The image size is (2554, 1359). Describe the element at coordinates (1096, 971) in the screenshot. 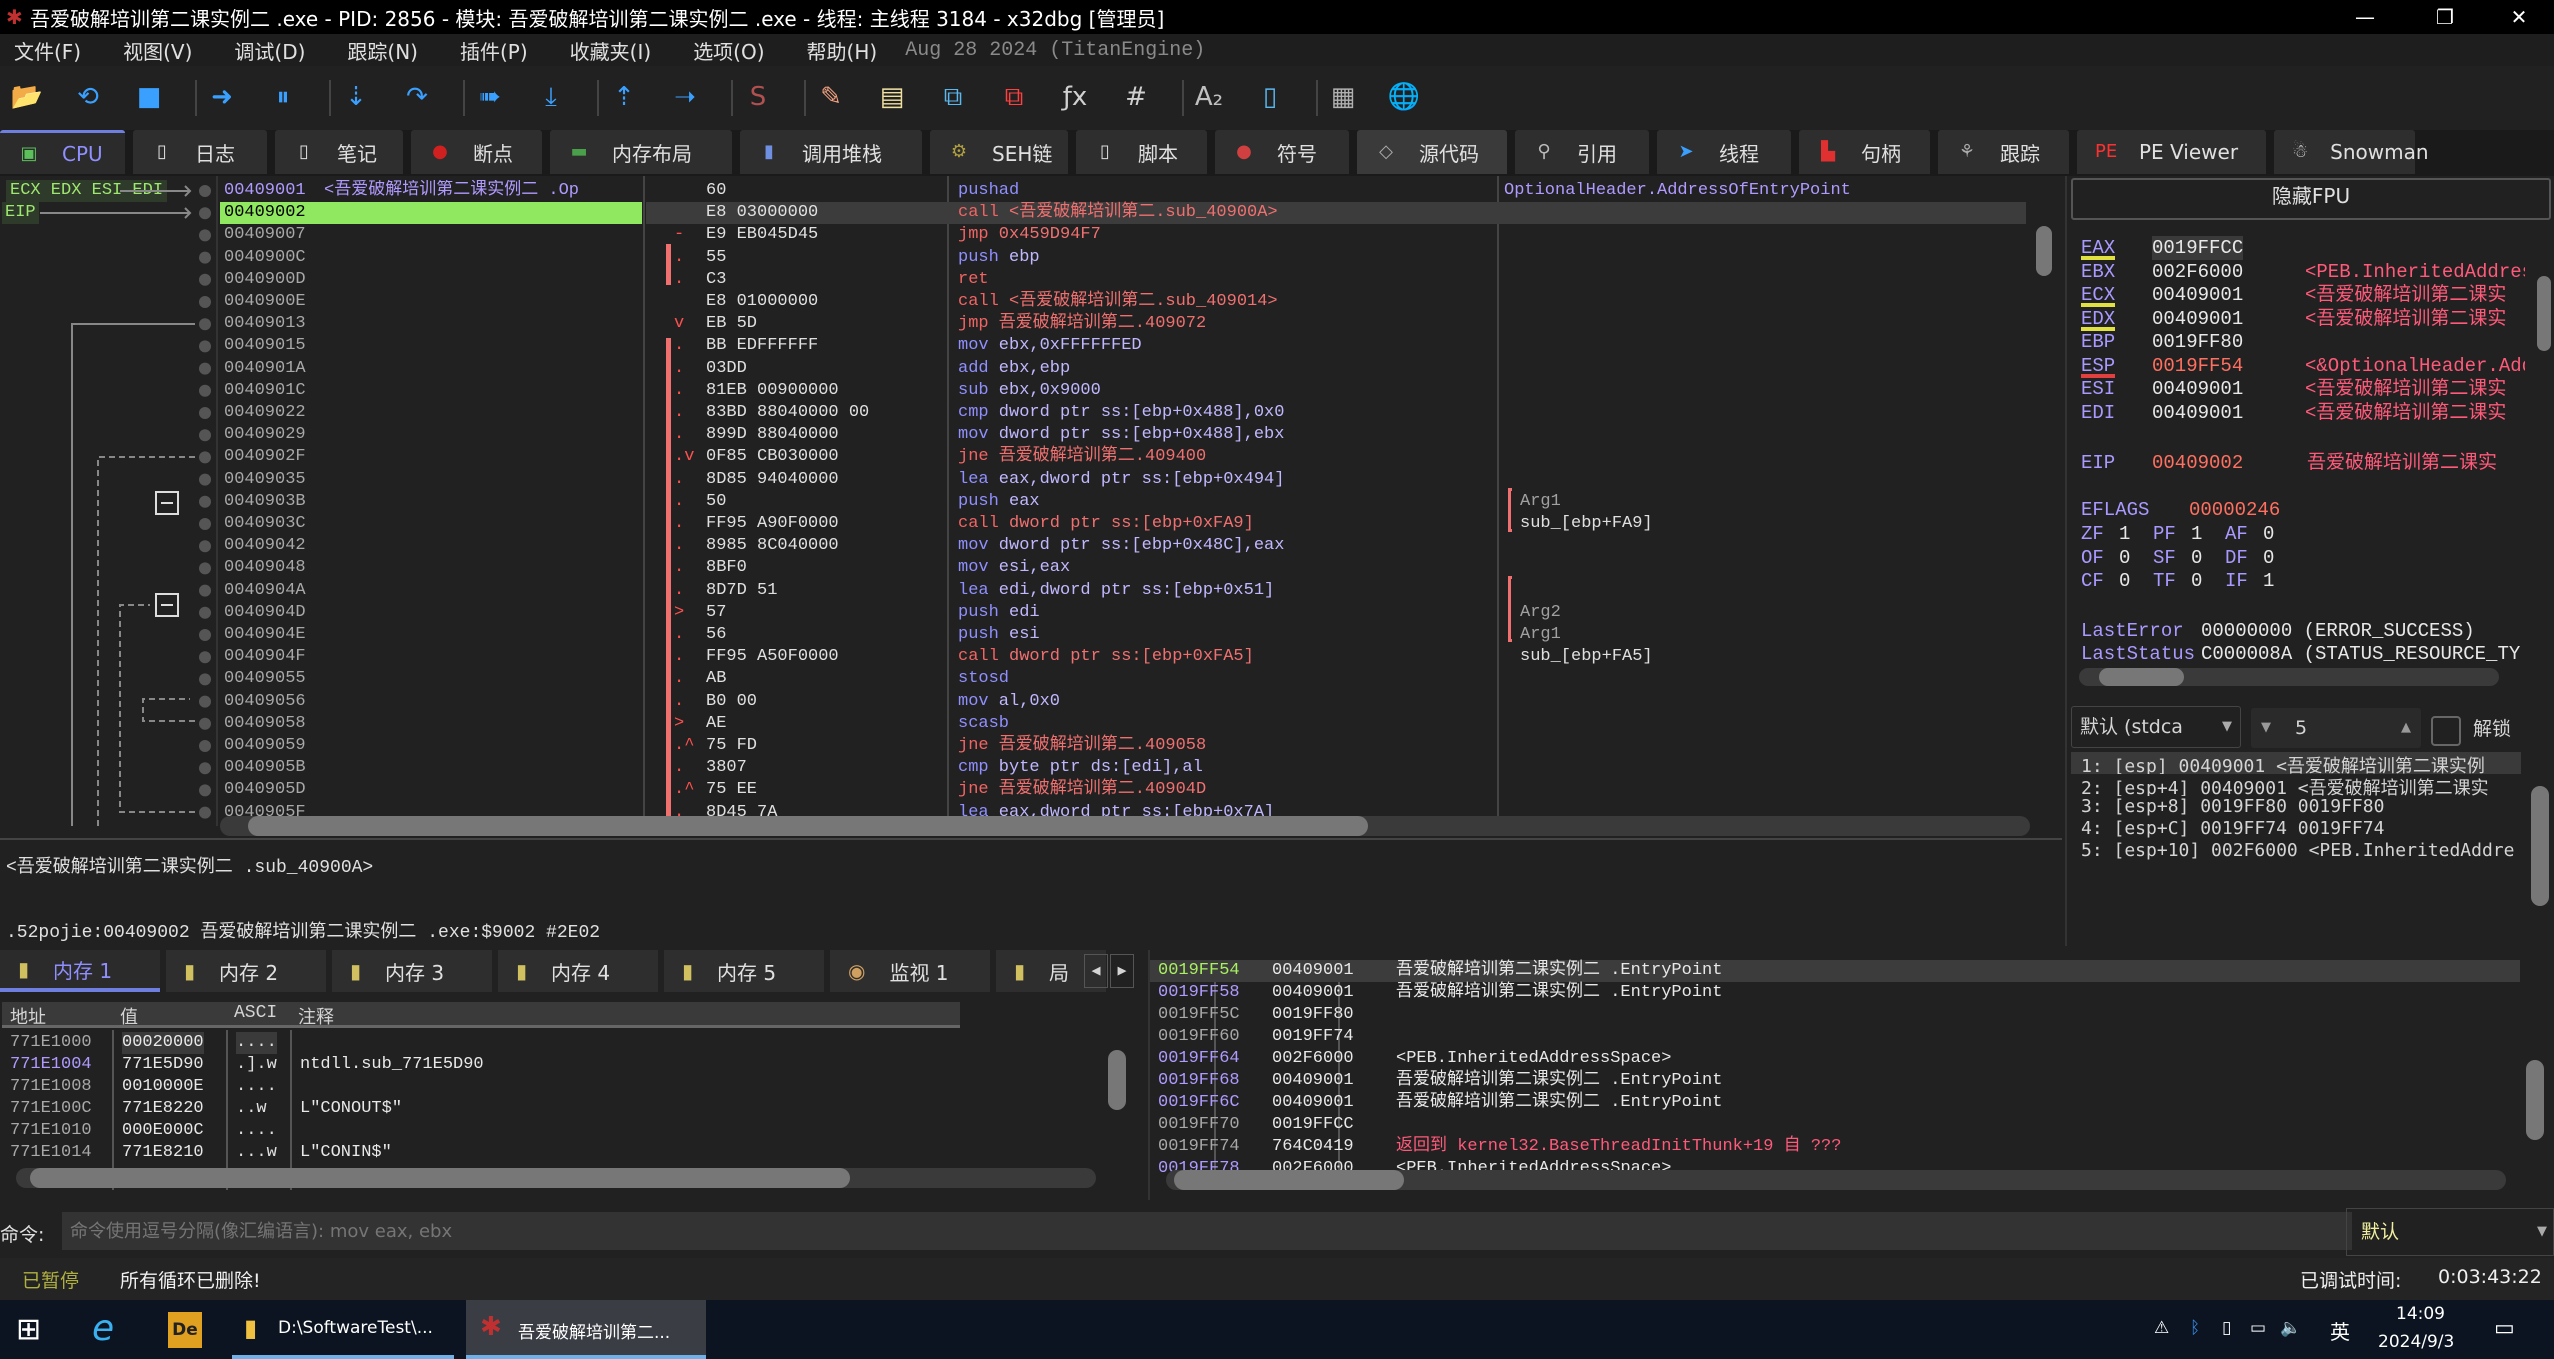

I see `tabs-scroll-left-icon: ◀` at that location.